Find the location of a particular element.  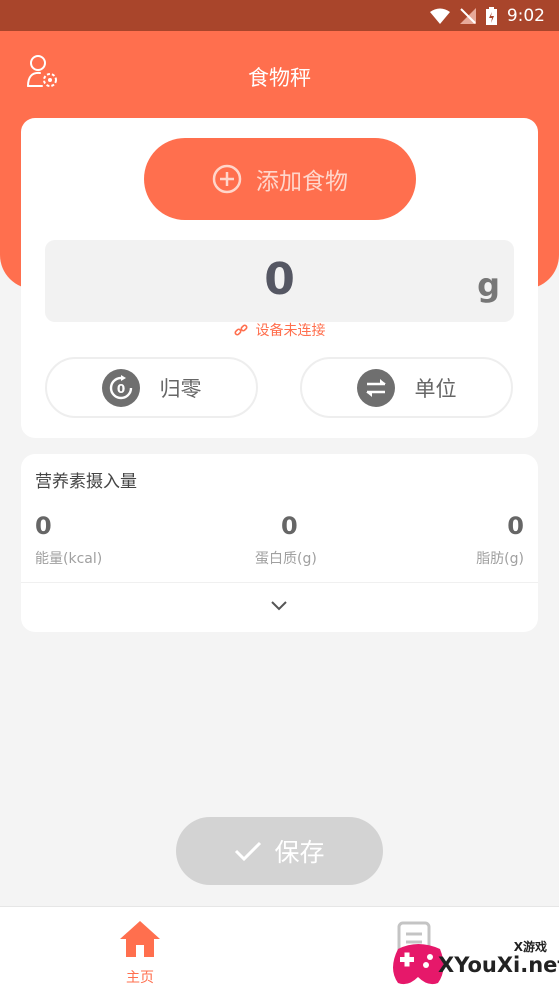

fat-value: 0 is located at coordinates (515, 526).